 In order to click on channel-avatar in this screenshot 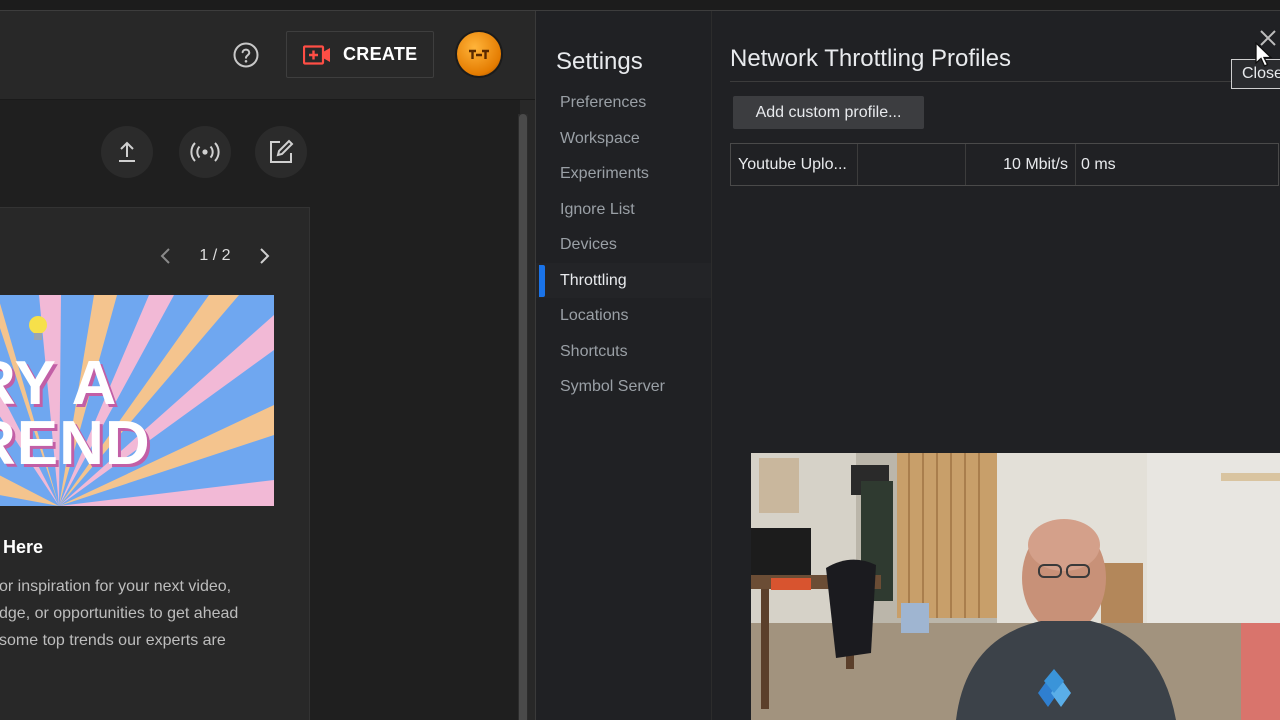, I will do `click(479, 54)`.